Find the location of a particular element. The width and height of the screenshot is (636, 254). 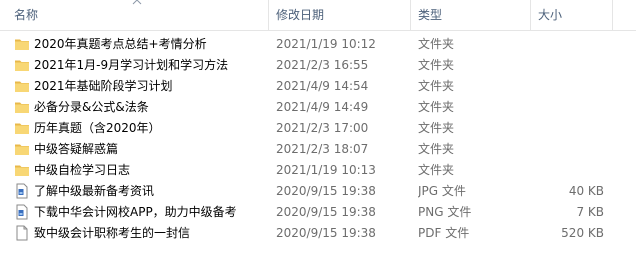

file-name: 2021年1月-9月学习计划和学习方法 is located at coordinates (131, 65).